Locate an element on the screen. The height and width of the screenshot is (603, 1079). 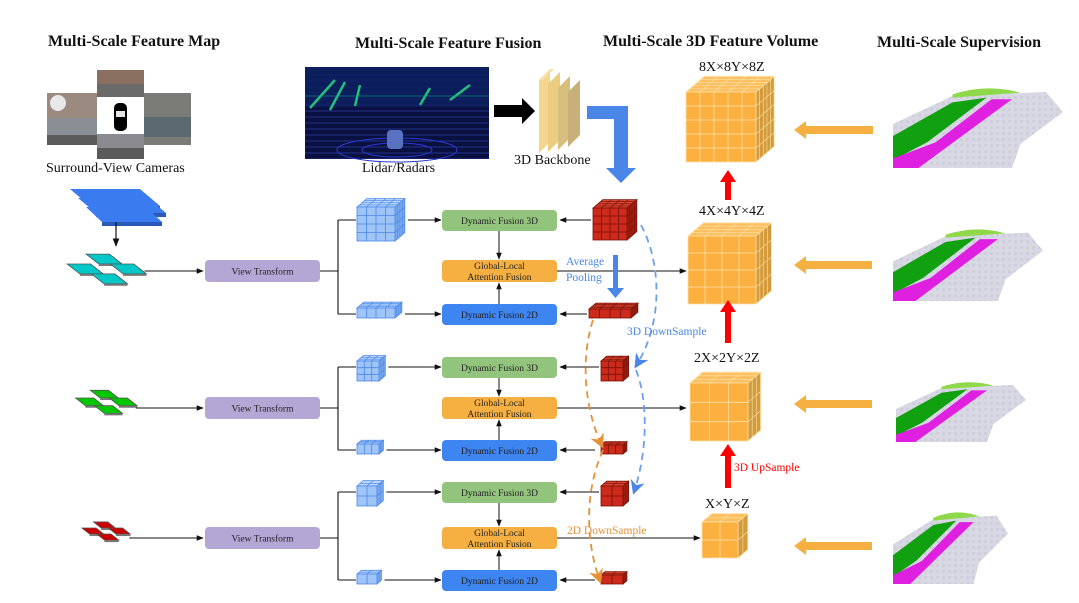
feature-volume-2x is located at coordinates (725, 406).